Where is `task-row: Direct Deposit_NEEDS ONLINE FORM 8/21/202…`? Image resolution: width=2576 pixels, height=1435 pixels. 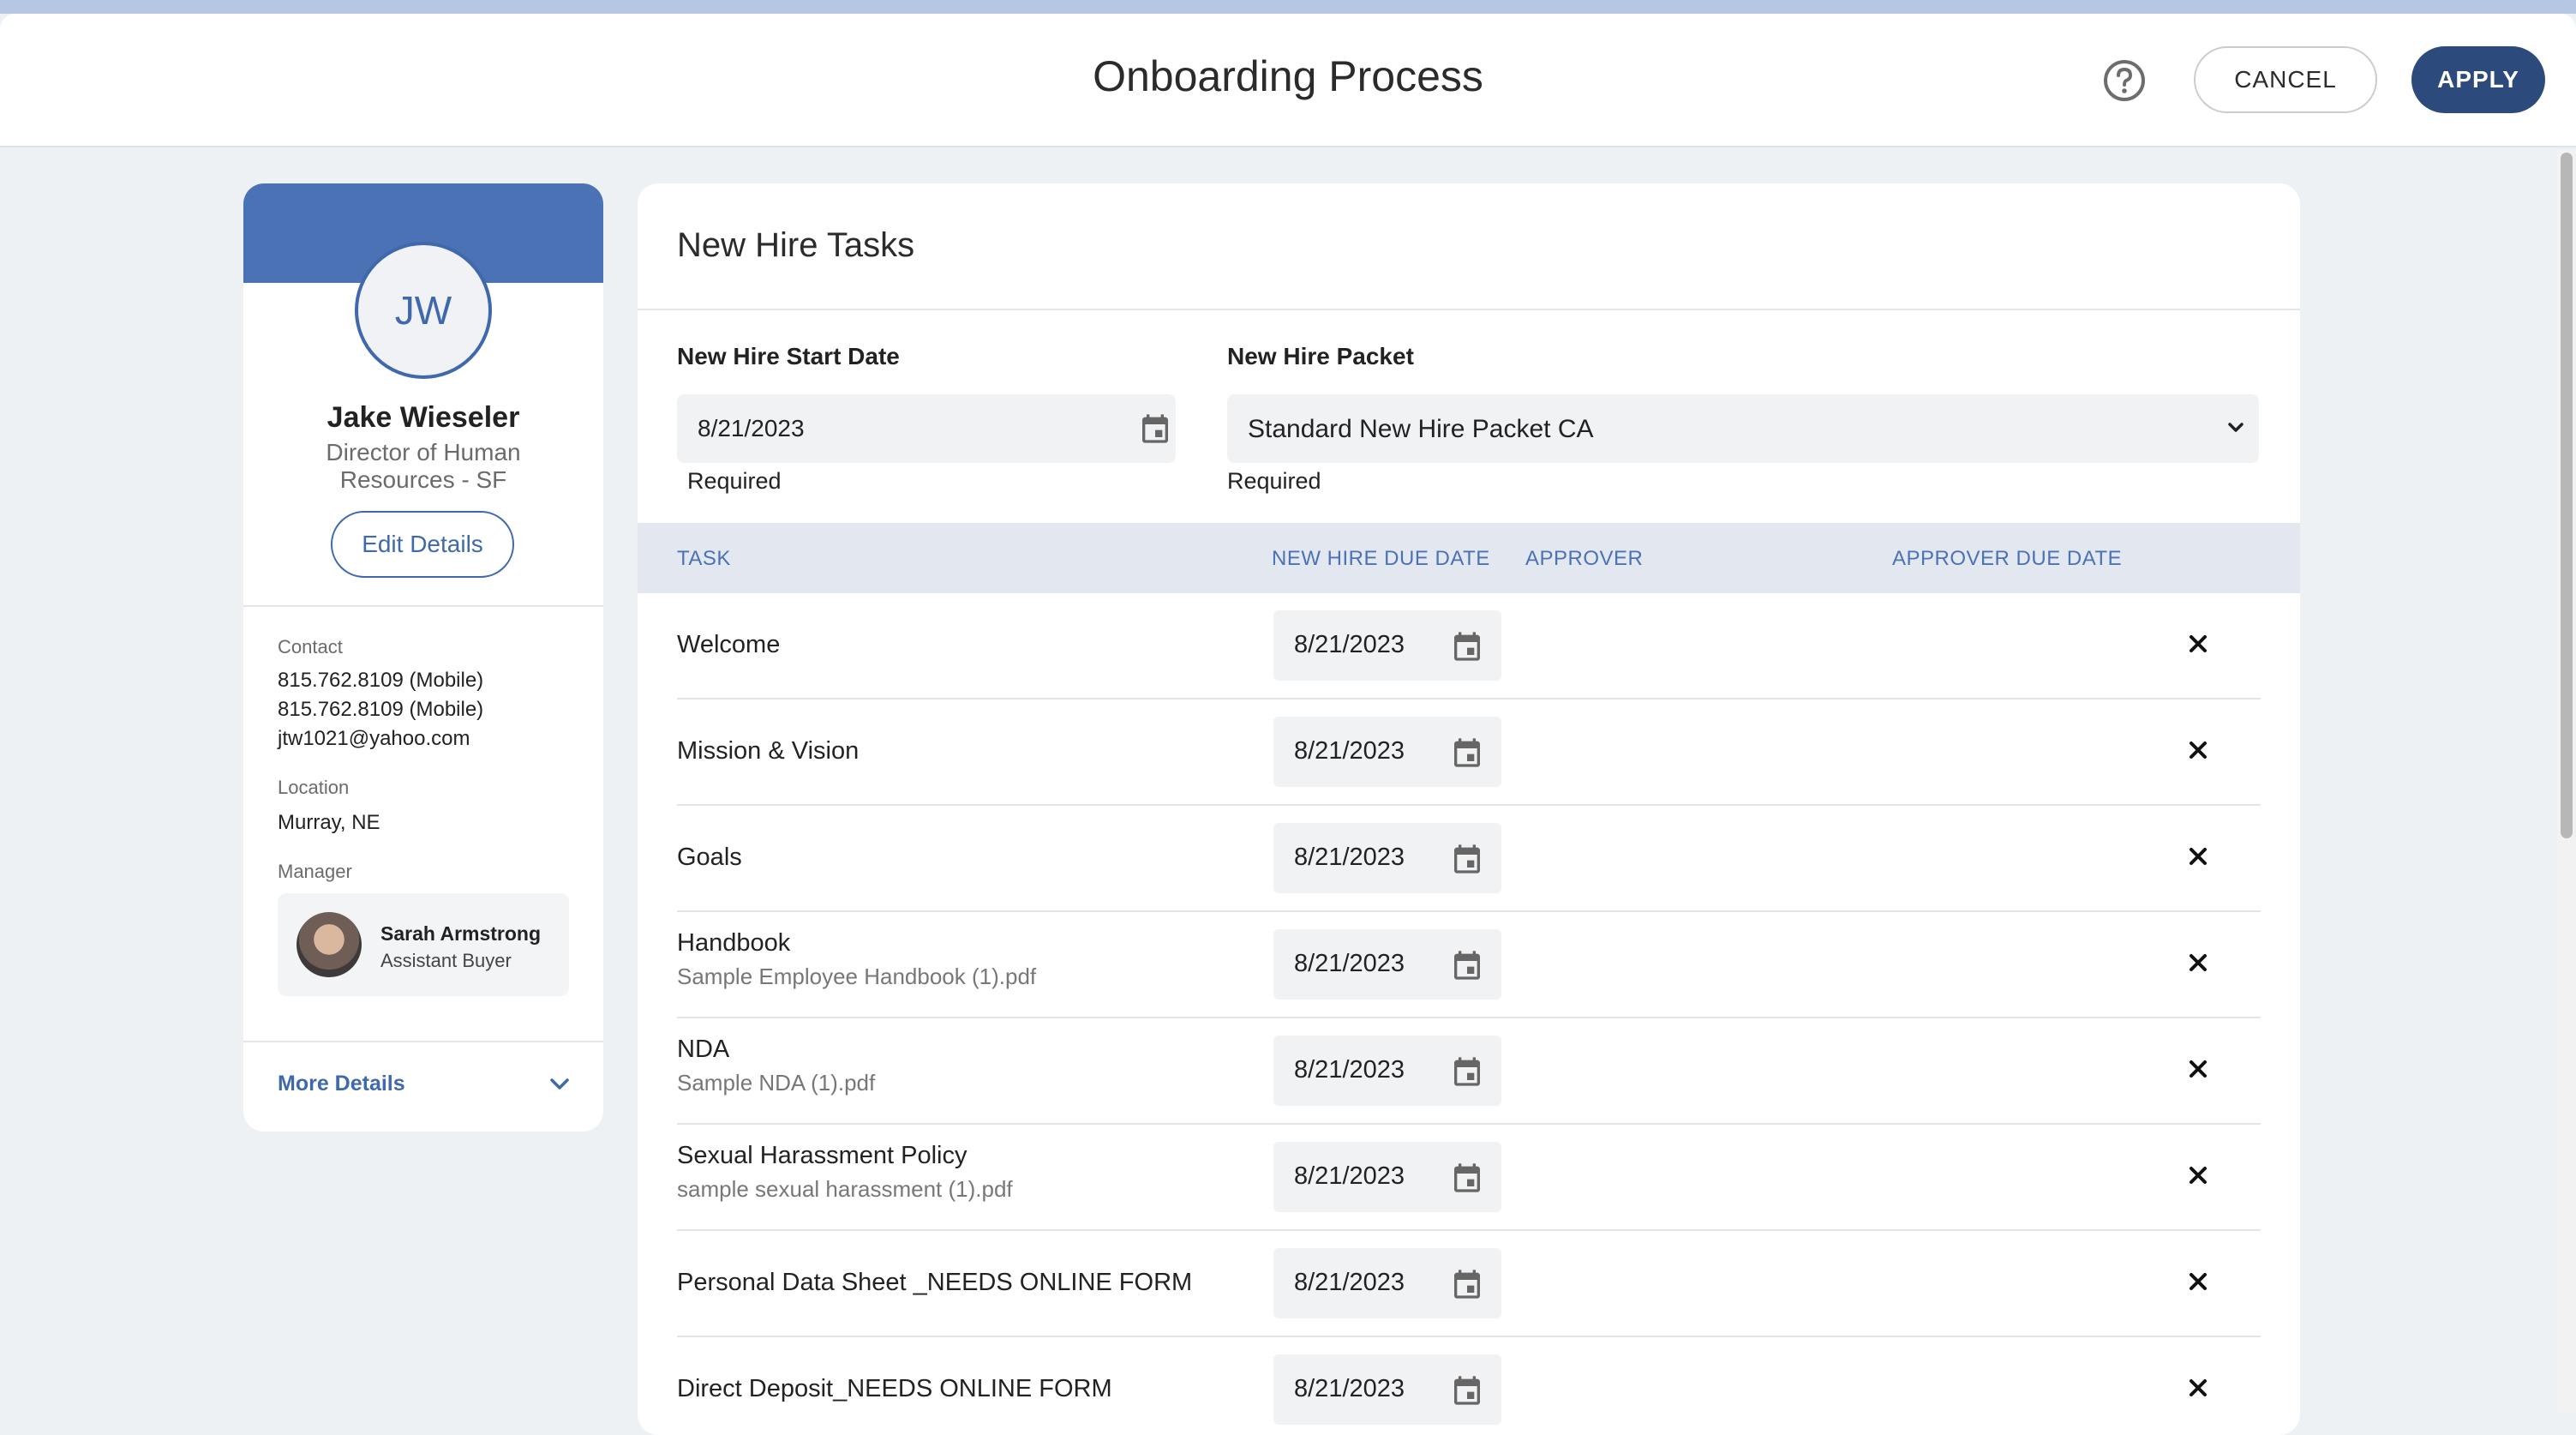
task-row: Direct Deposit_NEEDS ONLINE FORM 8/21/202… is located at coordinates (1469, 1386).